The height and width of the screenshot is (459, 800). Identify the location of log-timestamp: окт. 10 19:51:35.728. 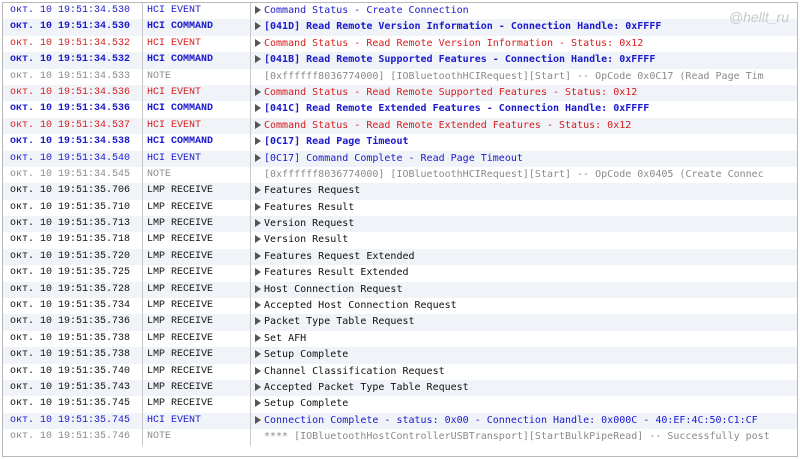
(70, 289).